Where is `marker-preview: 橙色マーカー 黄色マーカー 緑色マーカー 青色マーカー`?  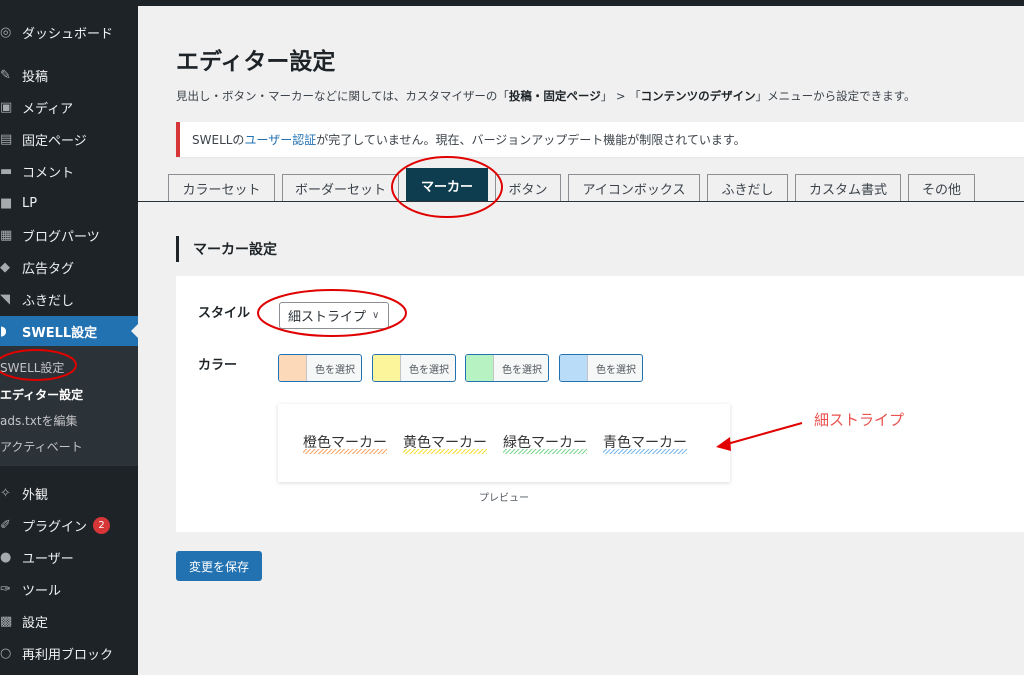 marker-preview: 橙色マーカー 黄色マーカー 緑色マーカー 青色マーカー is located at coordinates (504, 443).